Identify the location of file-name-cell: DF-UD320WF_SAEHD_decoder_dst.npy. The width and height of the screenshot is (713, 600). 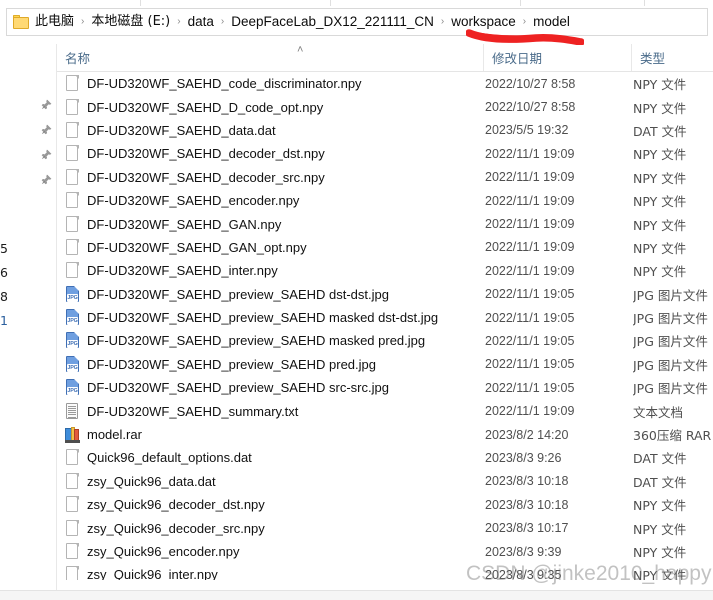
(275, 153).